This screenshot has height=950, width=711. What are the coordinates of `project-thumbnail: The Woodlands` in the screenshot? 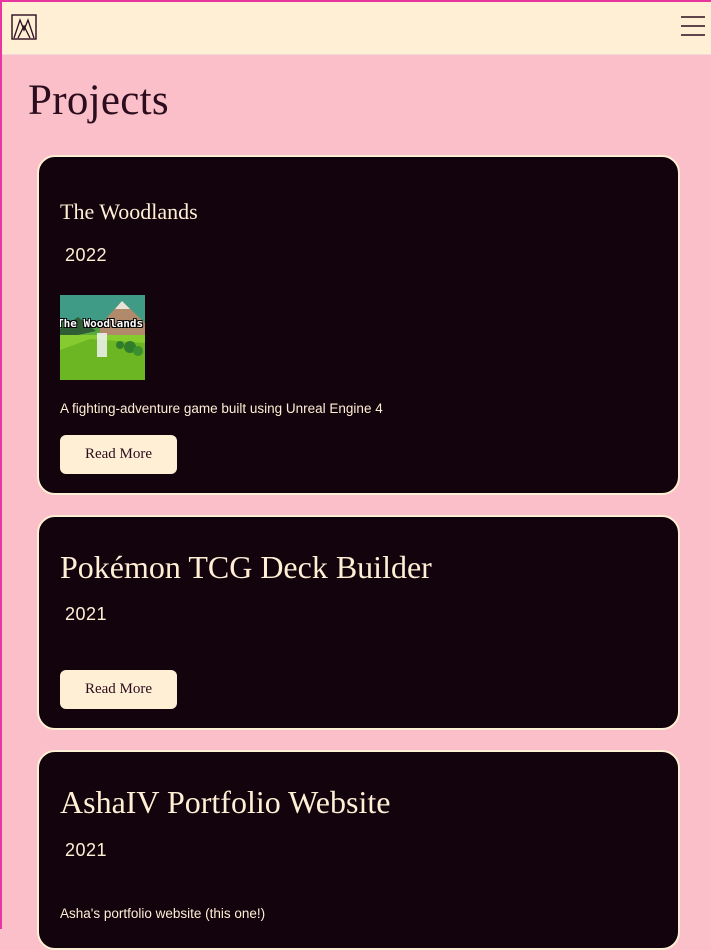 It's located at (102, 337).